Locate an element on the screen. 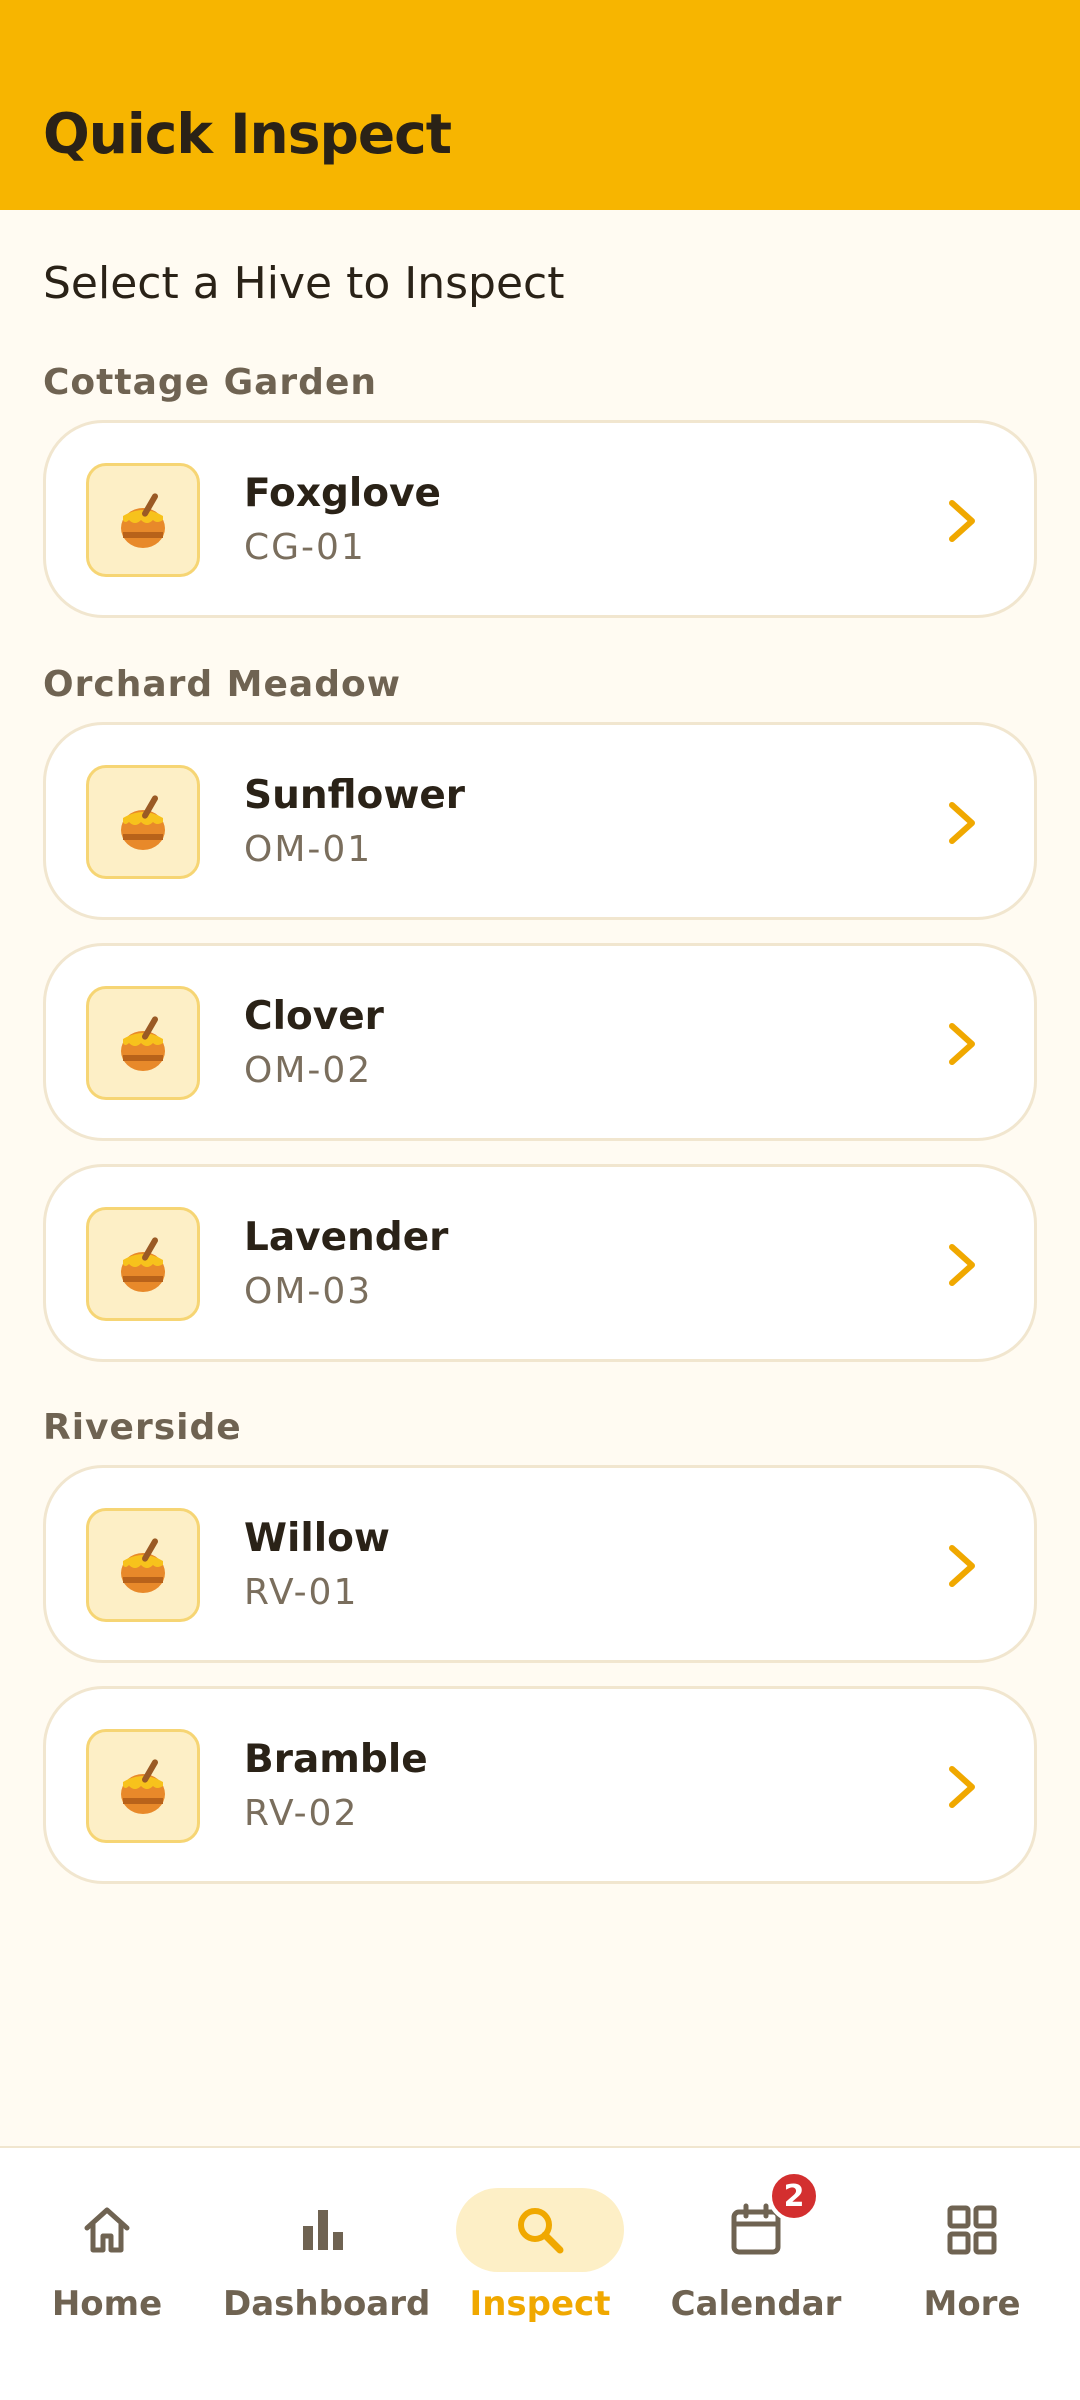  bottom-navigation: Home Dashboard Inspect 2 Calendar More is located at coordinates (540, 2273).